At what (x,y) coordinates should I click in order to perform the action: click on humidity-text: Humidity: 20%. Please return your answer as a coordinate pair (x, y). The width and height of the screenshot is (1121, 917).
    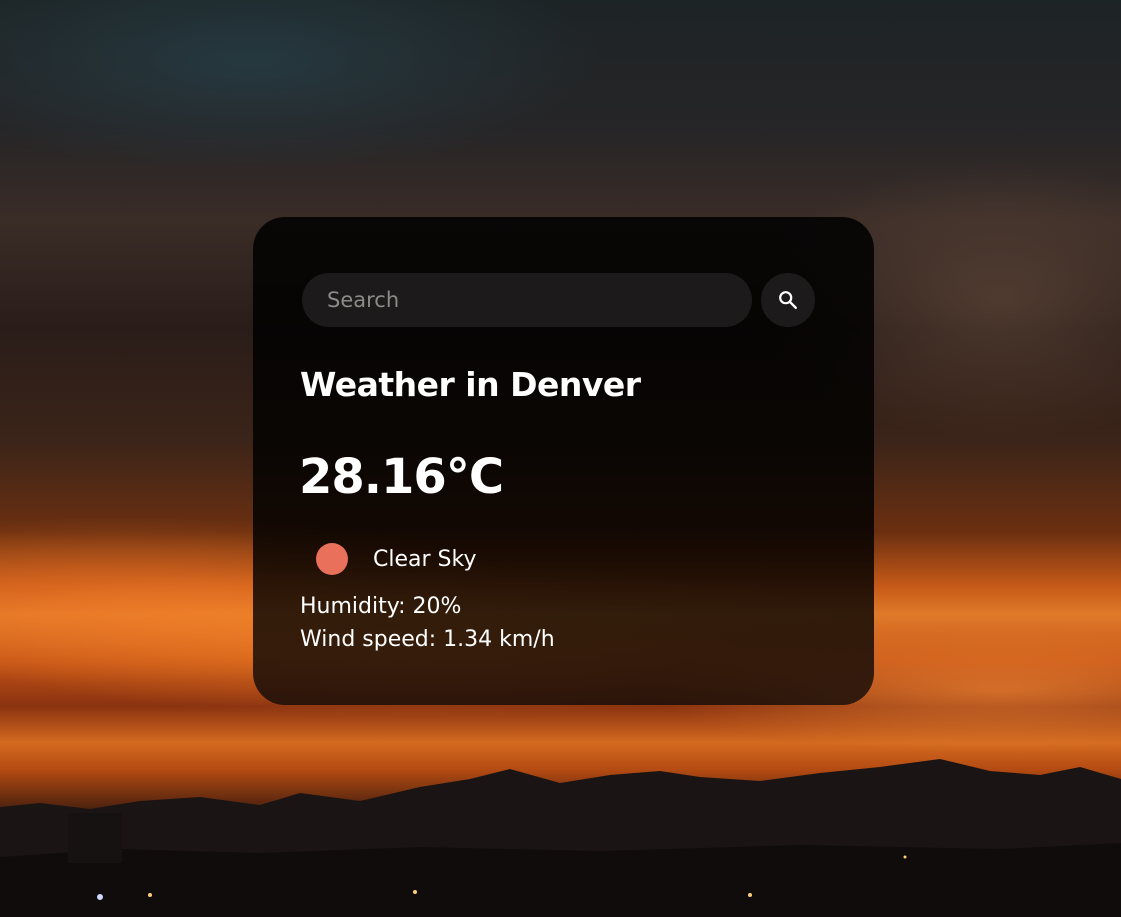
    Looking at the image, I should click on (381, 606).